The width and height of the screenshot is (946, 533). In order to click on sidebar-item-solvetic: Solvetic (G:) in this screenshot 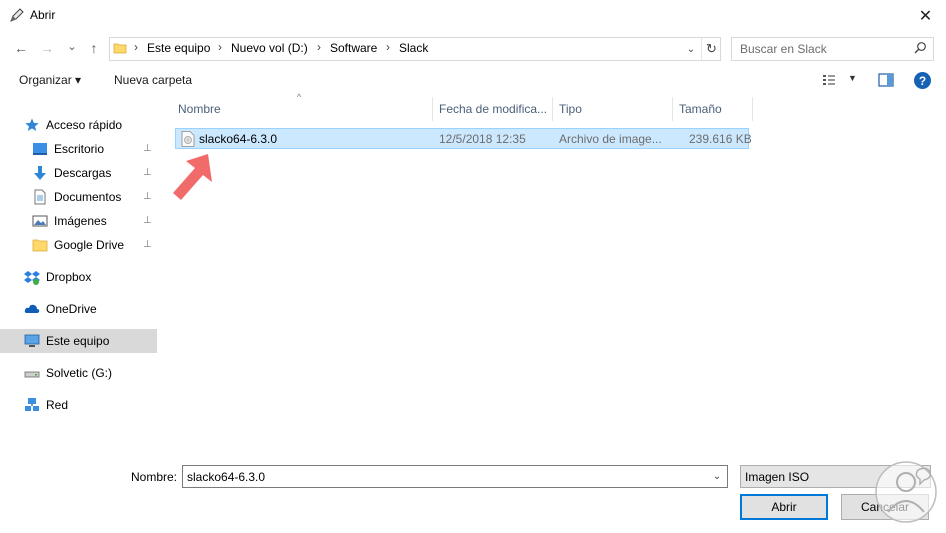, I will do `click(68, 373)`.